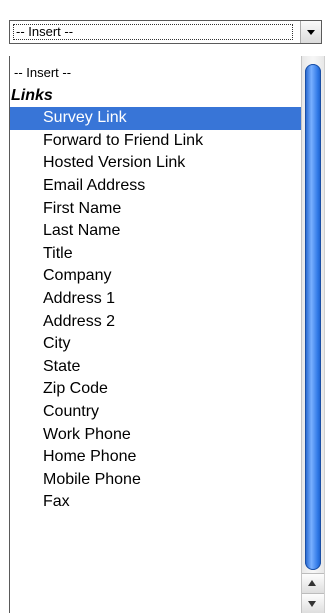  What do you see at coordinates (155, 231) in the screenshot?
I see `option-last-name: Last Name` at bounding box center [155, 231].